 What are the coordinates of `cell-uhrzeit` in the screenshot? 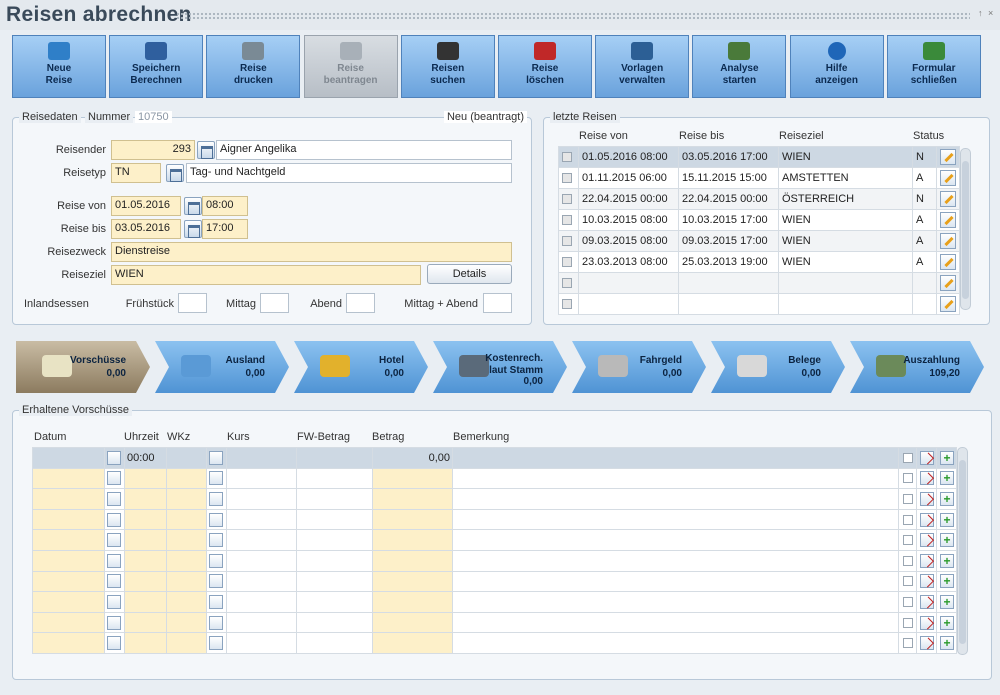 It's located at (145, 540).